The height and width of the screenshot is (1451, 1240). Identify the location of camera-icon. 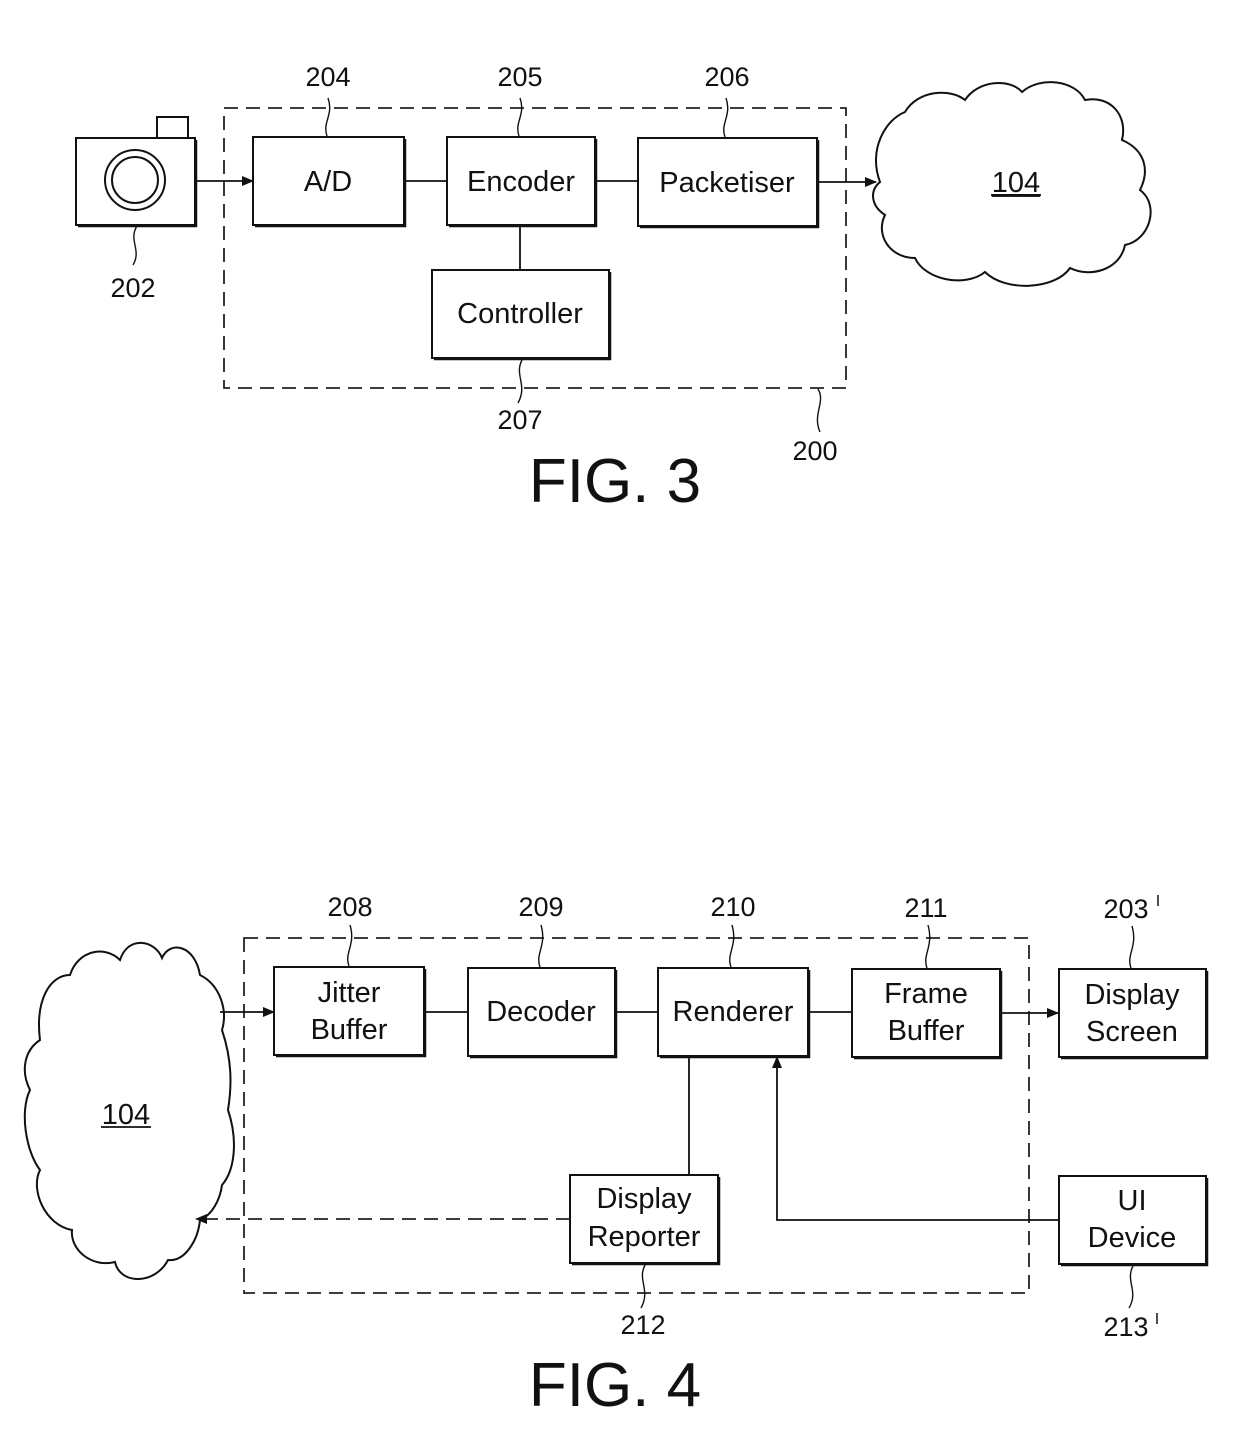
(136, 172).